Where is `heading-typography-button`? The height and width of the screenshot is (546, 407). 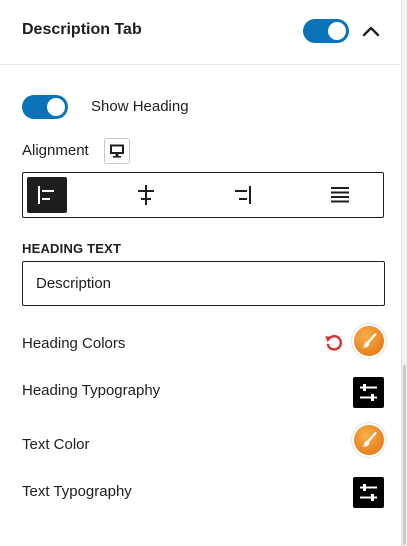 heading-typography-button is located at coordinates (368, 392).